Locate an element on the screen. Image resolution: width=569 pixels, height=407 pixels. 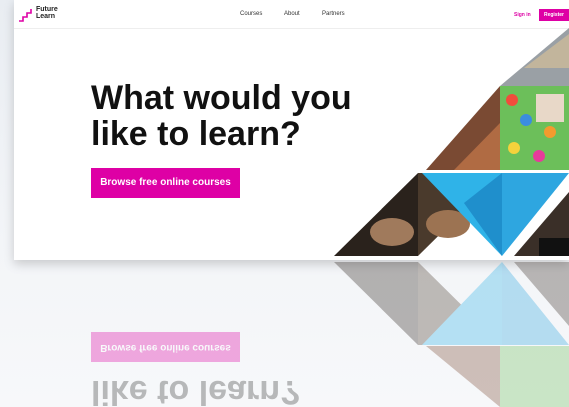
reflection-tile-balls is located at coordinates (534, 376).